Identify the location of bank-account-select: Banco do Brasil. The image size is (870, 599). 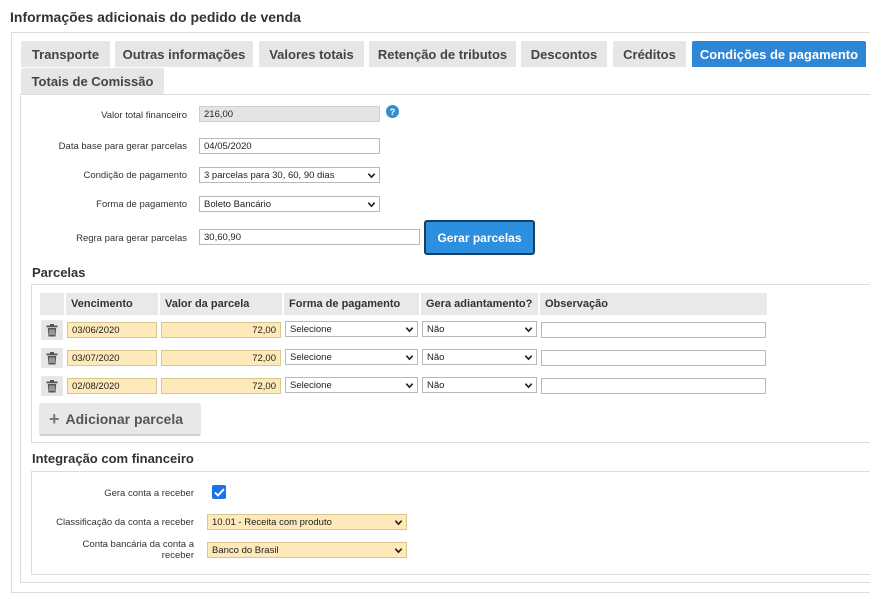
(307, 550).